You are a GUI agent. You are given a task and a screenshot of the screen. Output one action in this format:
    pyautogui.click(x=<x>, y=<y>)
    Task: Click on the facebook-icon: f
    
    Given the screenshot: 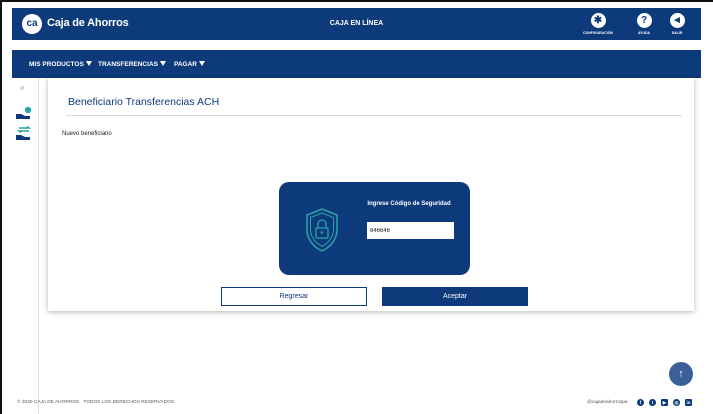 What is the action you would take?
    pyautogui.click(x=640, y=402)
    